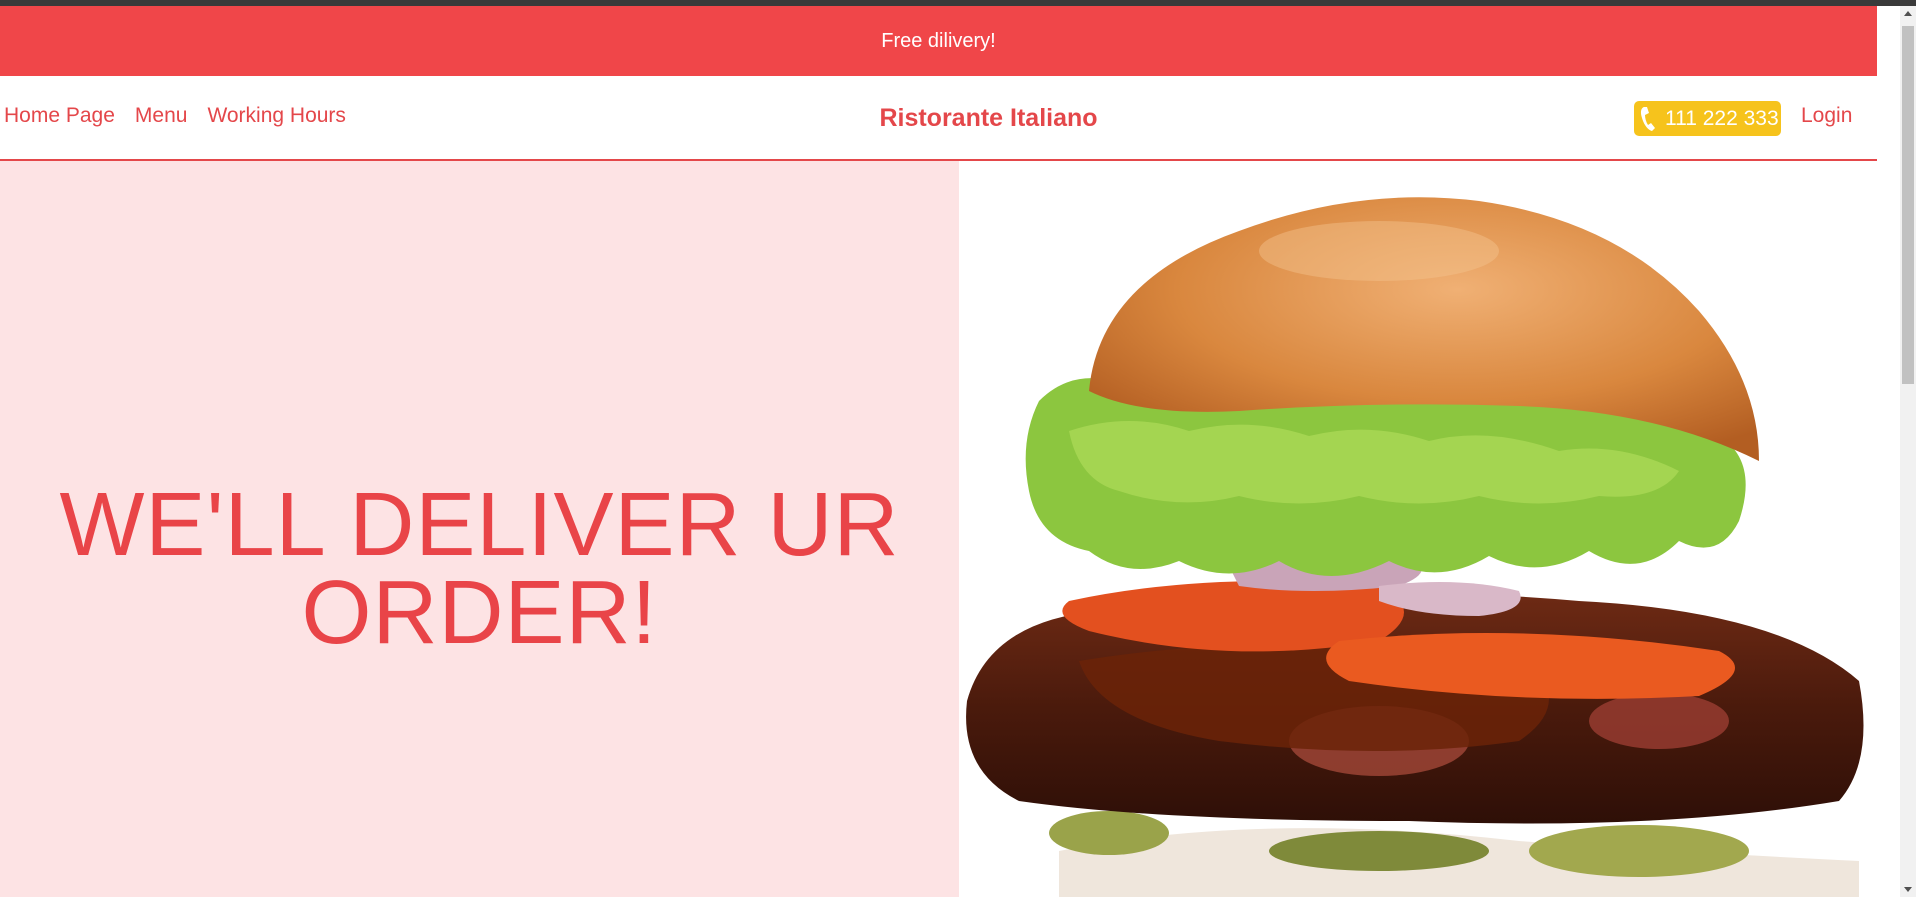 This screenshot has width=1916, height=897. I want to click on scroll-up-arrow-icon, so click(1908, 14).